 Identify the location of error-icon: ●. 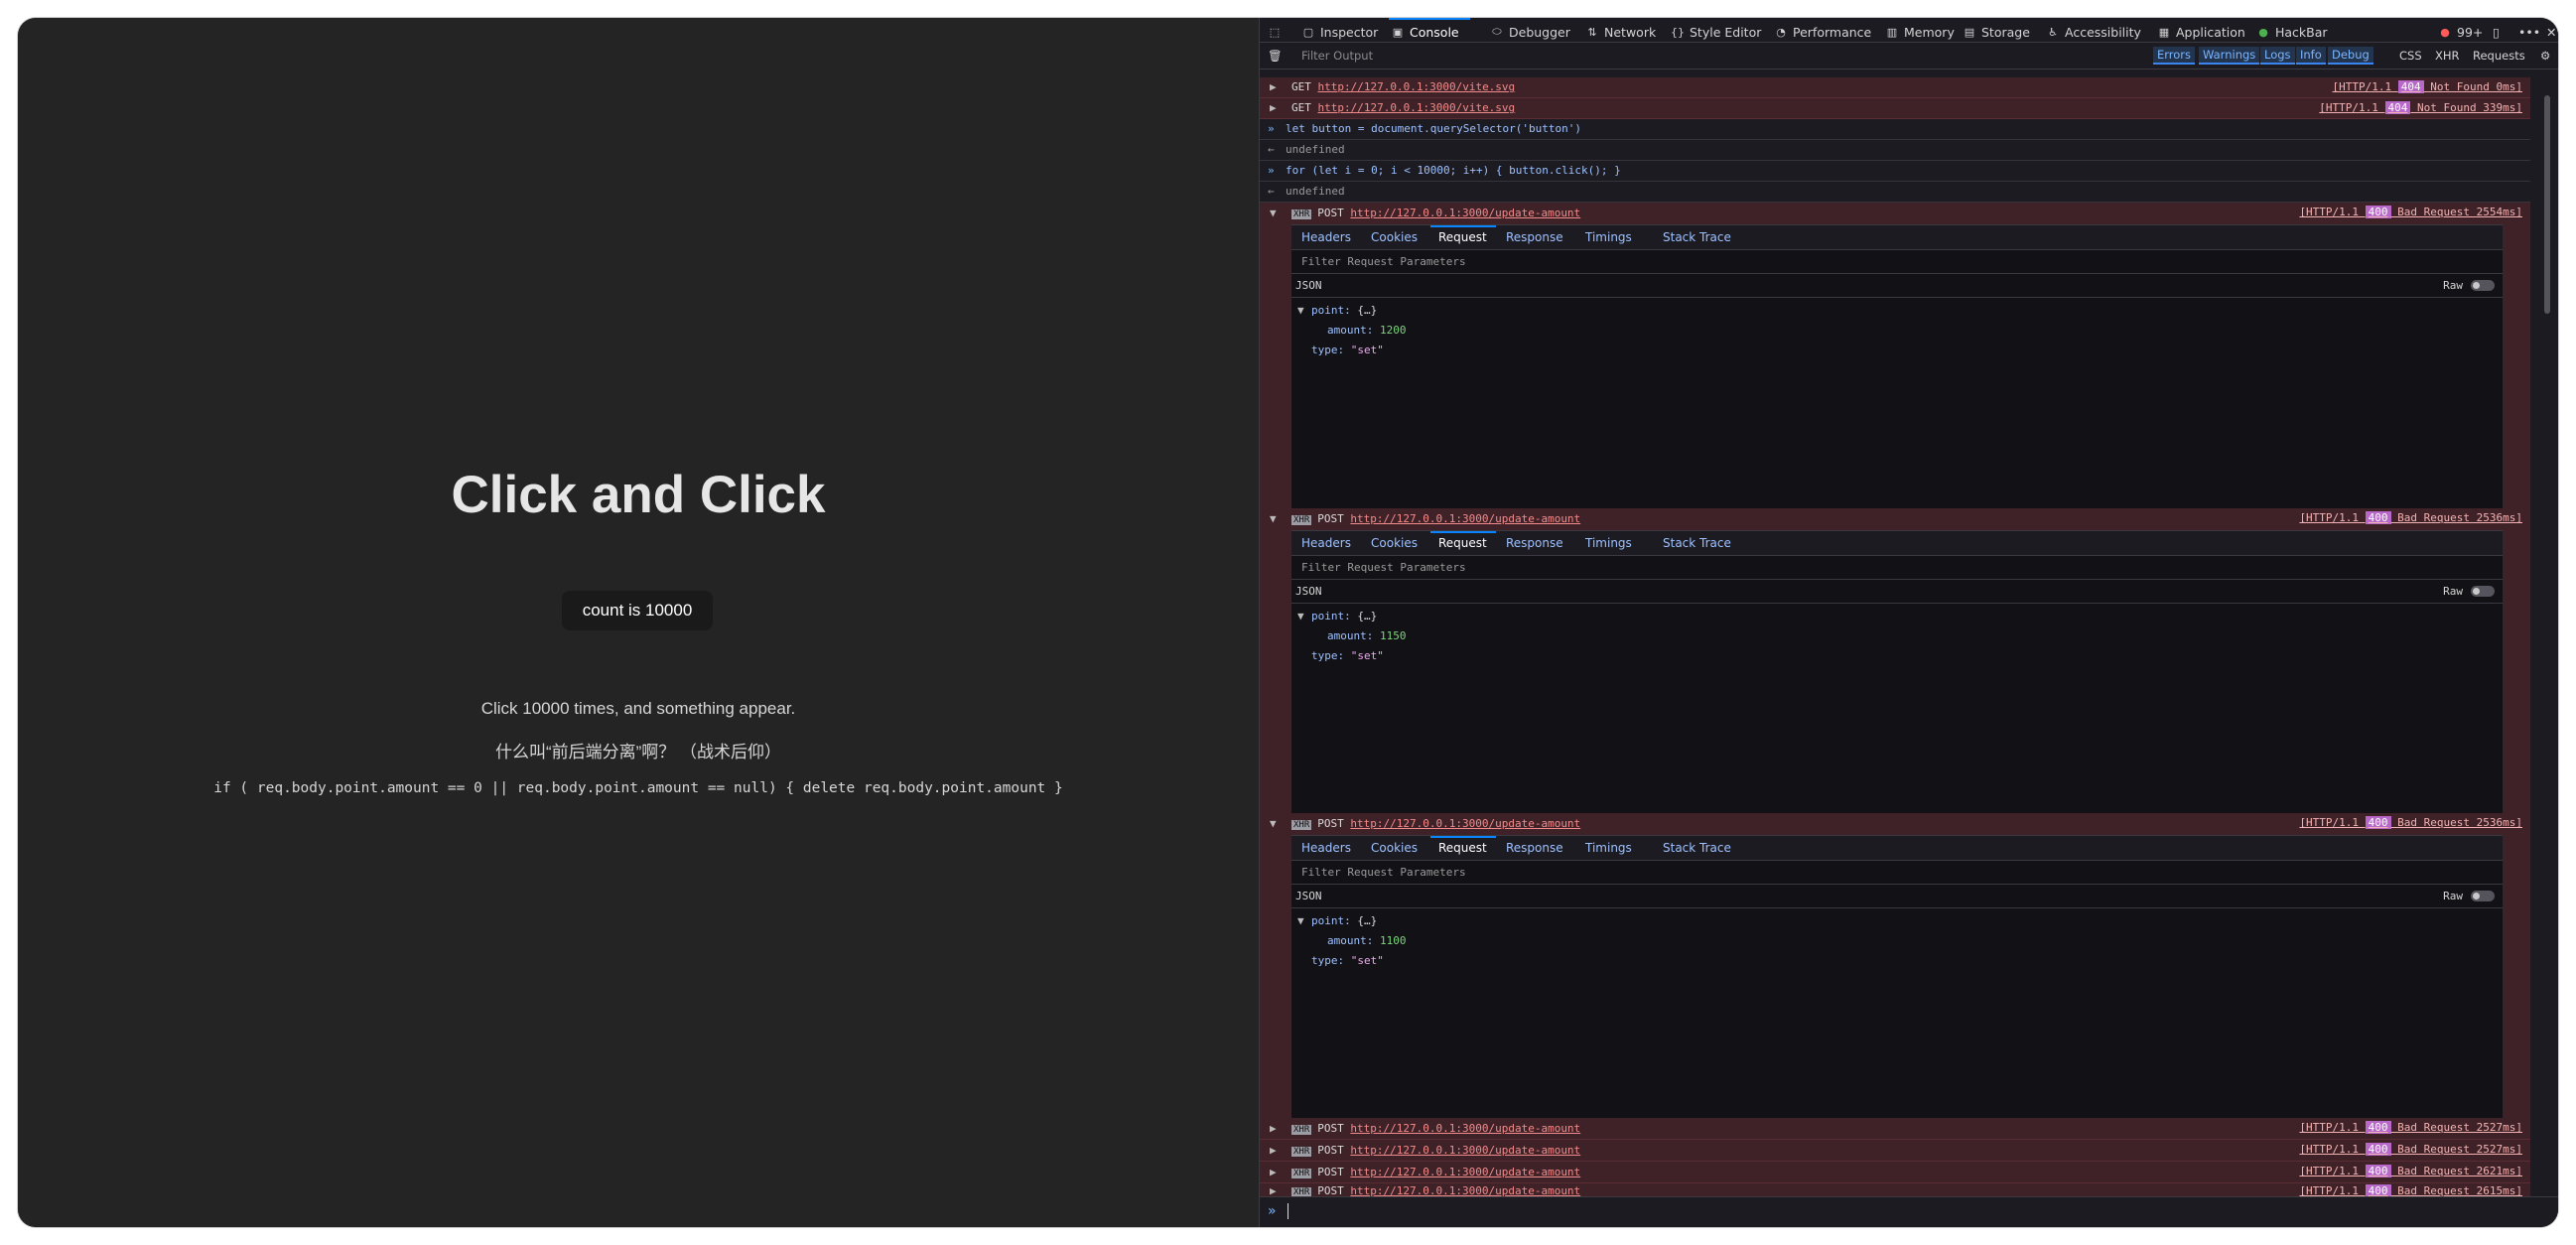
(2445, 32).